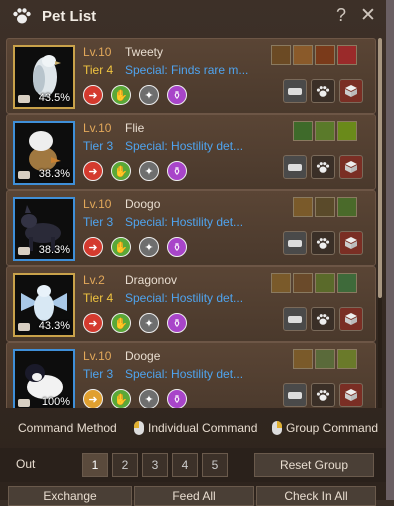  Describe the element at coordinates (143, 204) in the screenshot. I see `pet-name: Doogo` at that location.